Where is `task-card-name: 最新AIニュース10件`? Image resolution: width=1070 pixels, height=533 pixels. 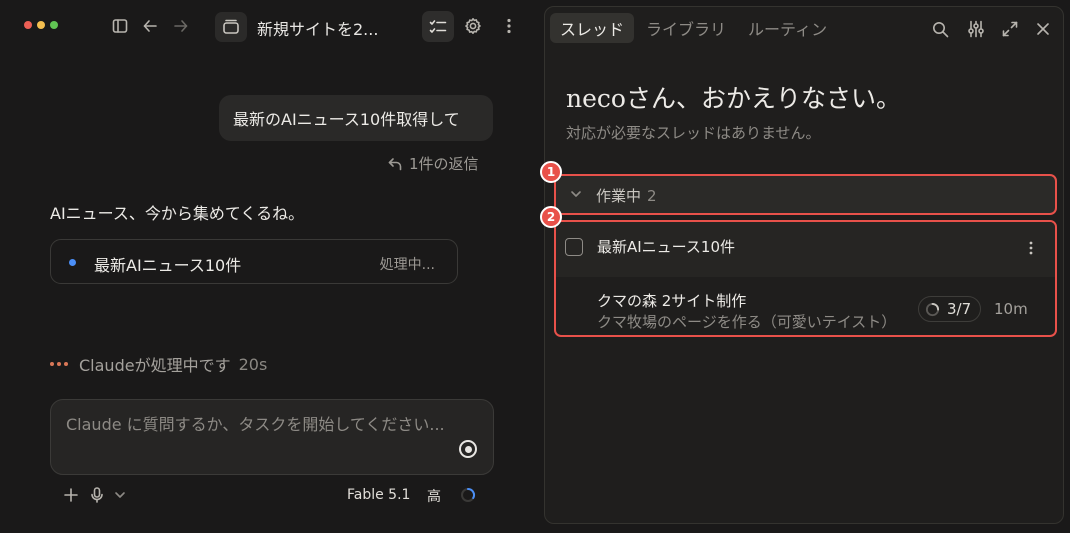
task-card-name: 最新AIニュース10件 is located at coordinates (168, 265).